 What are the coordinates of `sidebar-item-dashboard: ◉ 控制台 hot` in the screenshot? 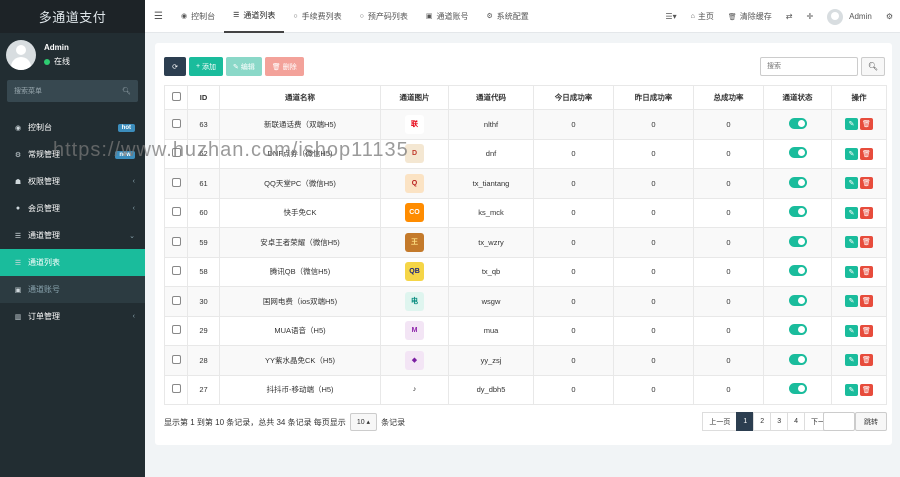 It's located at (72, 127).